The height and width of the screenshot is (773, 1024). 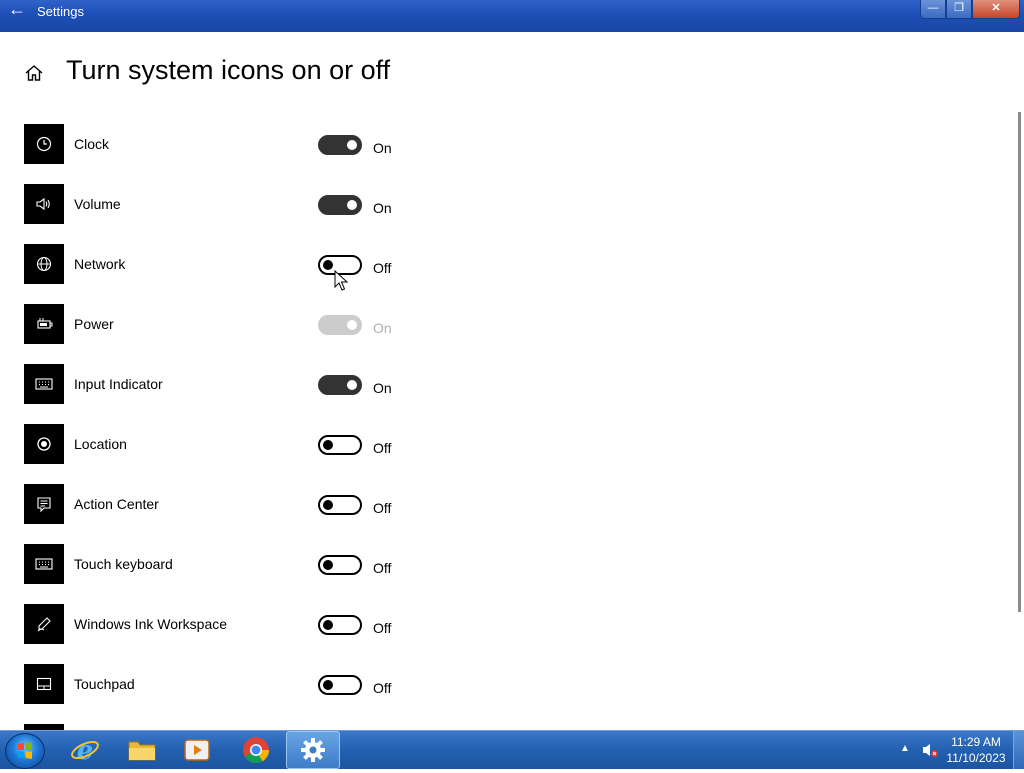 I want to click on settings-gear-icon, so click(x=313, y=750).